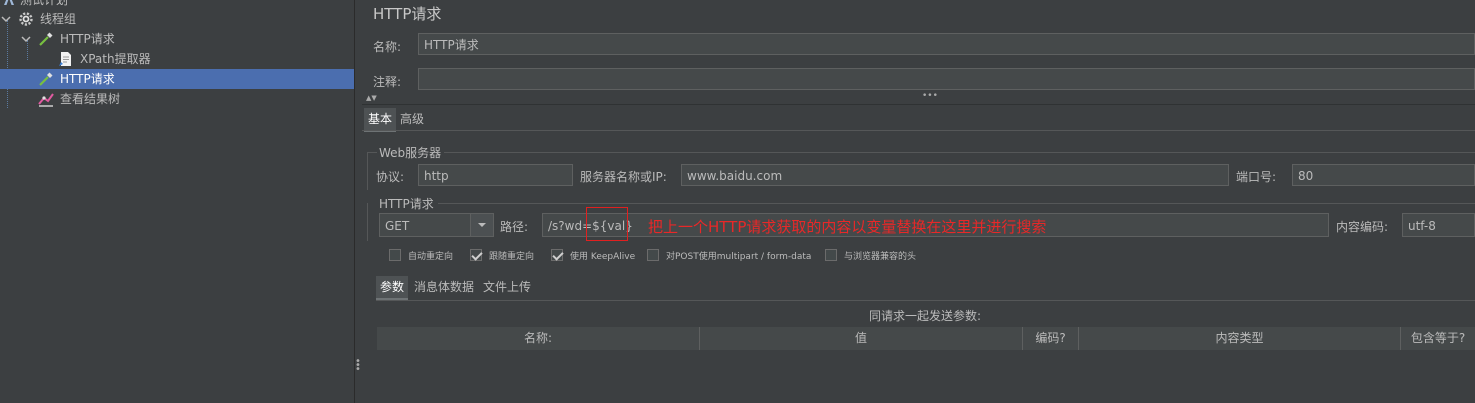  I want to click on column-header-value: 值, so click(861, 338).